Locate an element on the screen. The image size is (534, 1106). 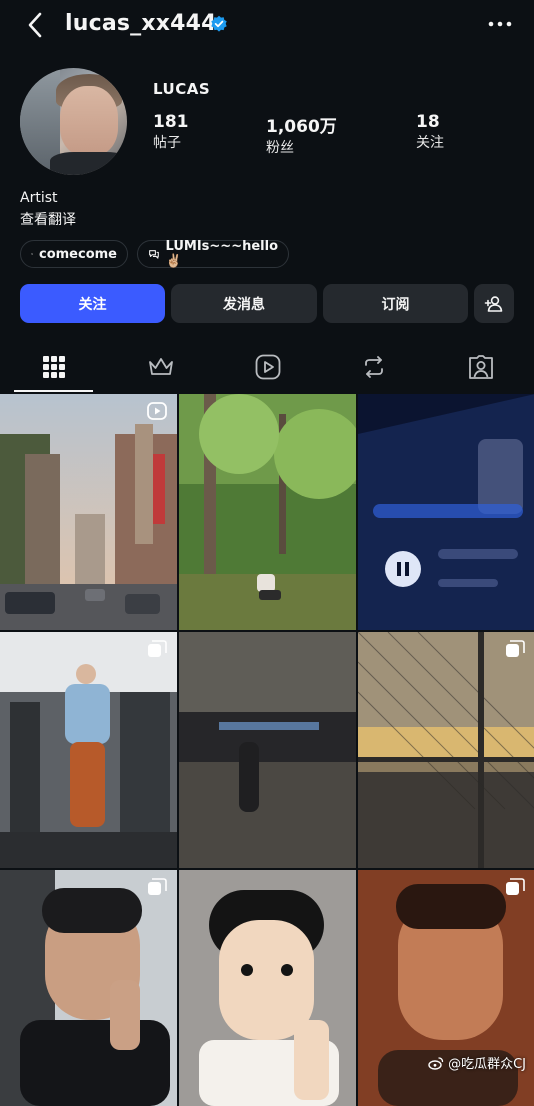
grid-icon is located at coordinates (53, 367).